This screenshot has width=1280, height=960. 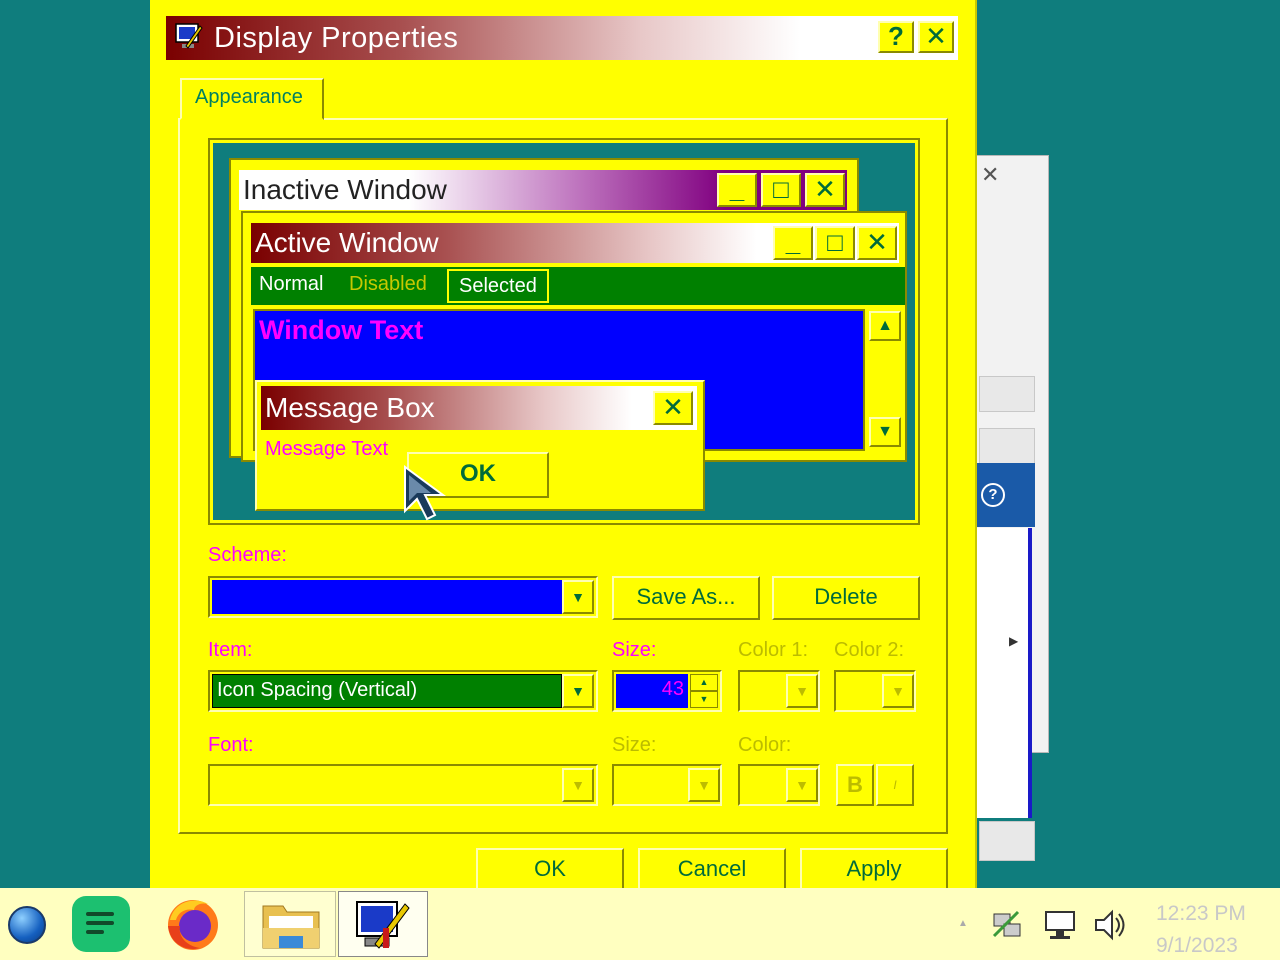 I want to click on inactive-minimize-icon: _, so click(x=737, y=190).